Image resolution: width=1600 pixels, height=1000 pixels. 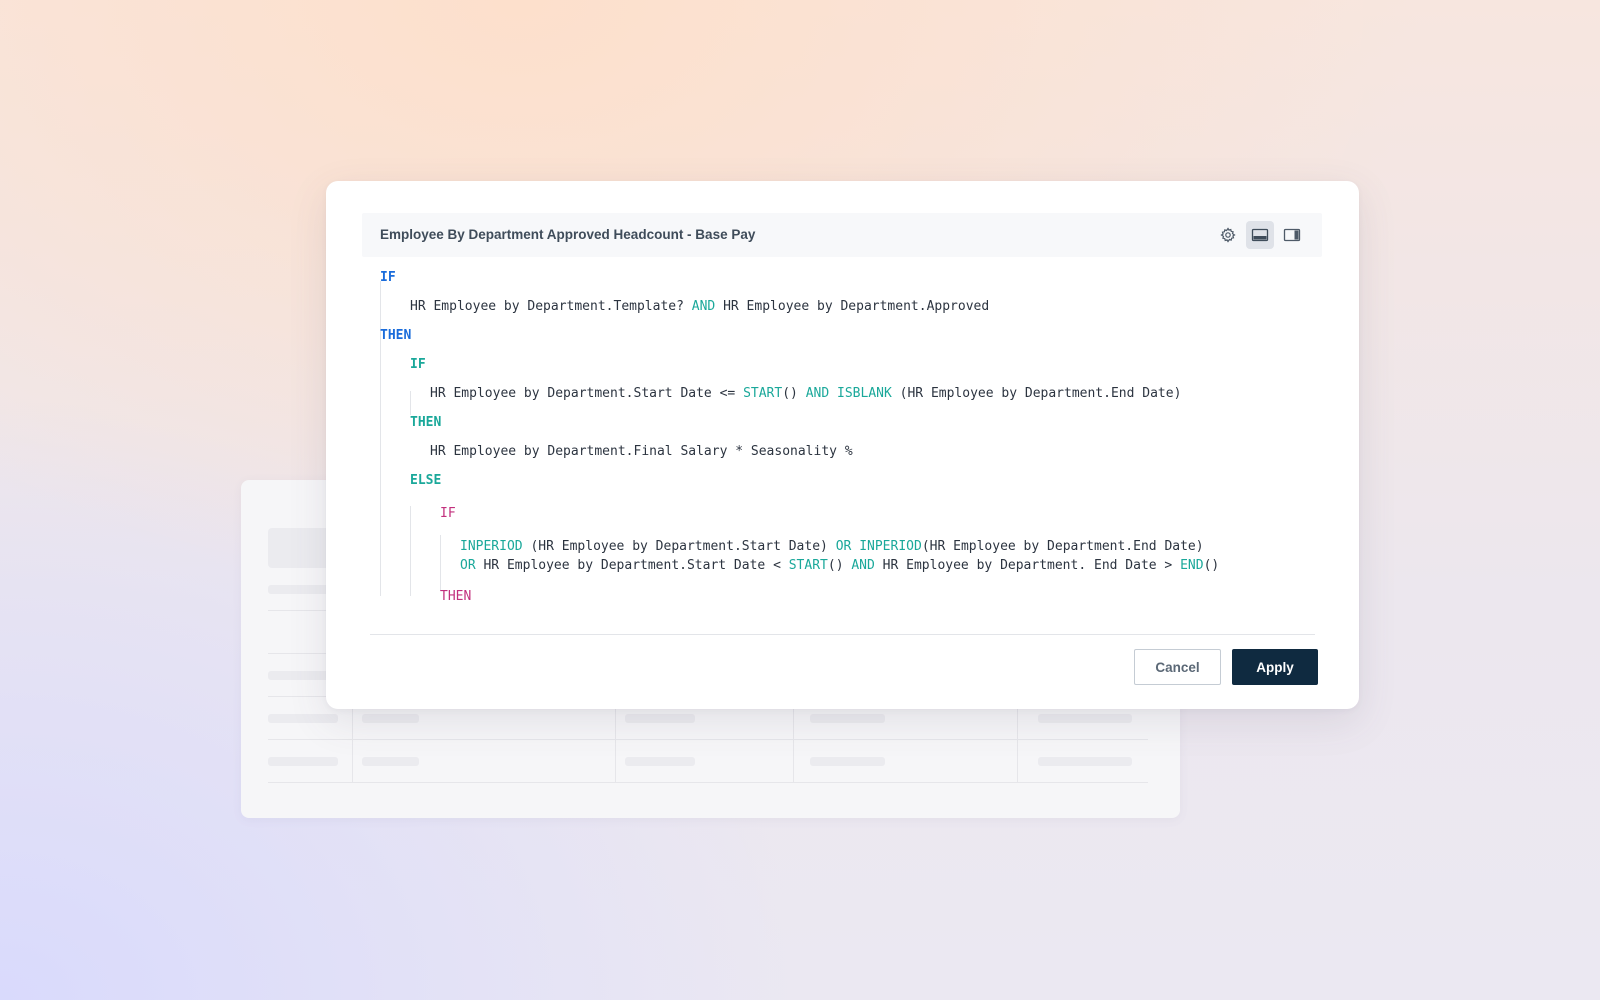 I want to click on code-text: HR Employee by Department.Start Date <=, so click(x=587, y=393).